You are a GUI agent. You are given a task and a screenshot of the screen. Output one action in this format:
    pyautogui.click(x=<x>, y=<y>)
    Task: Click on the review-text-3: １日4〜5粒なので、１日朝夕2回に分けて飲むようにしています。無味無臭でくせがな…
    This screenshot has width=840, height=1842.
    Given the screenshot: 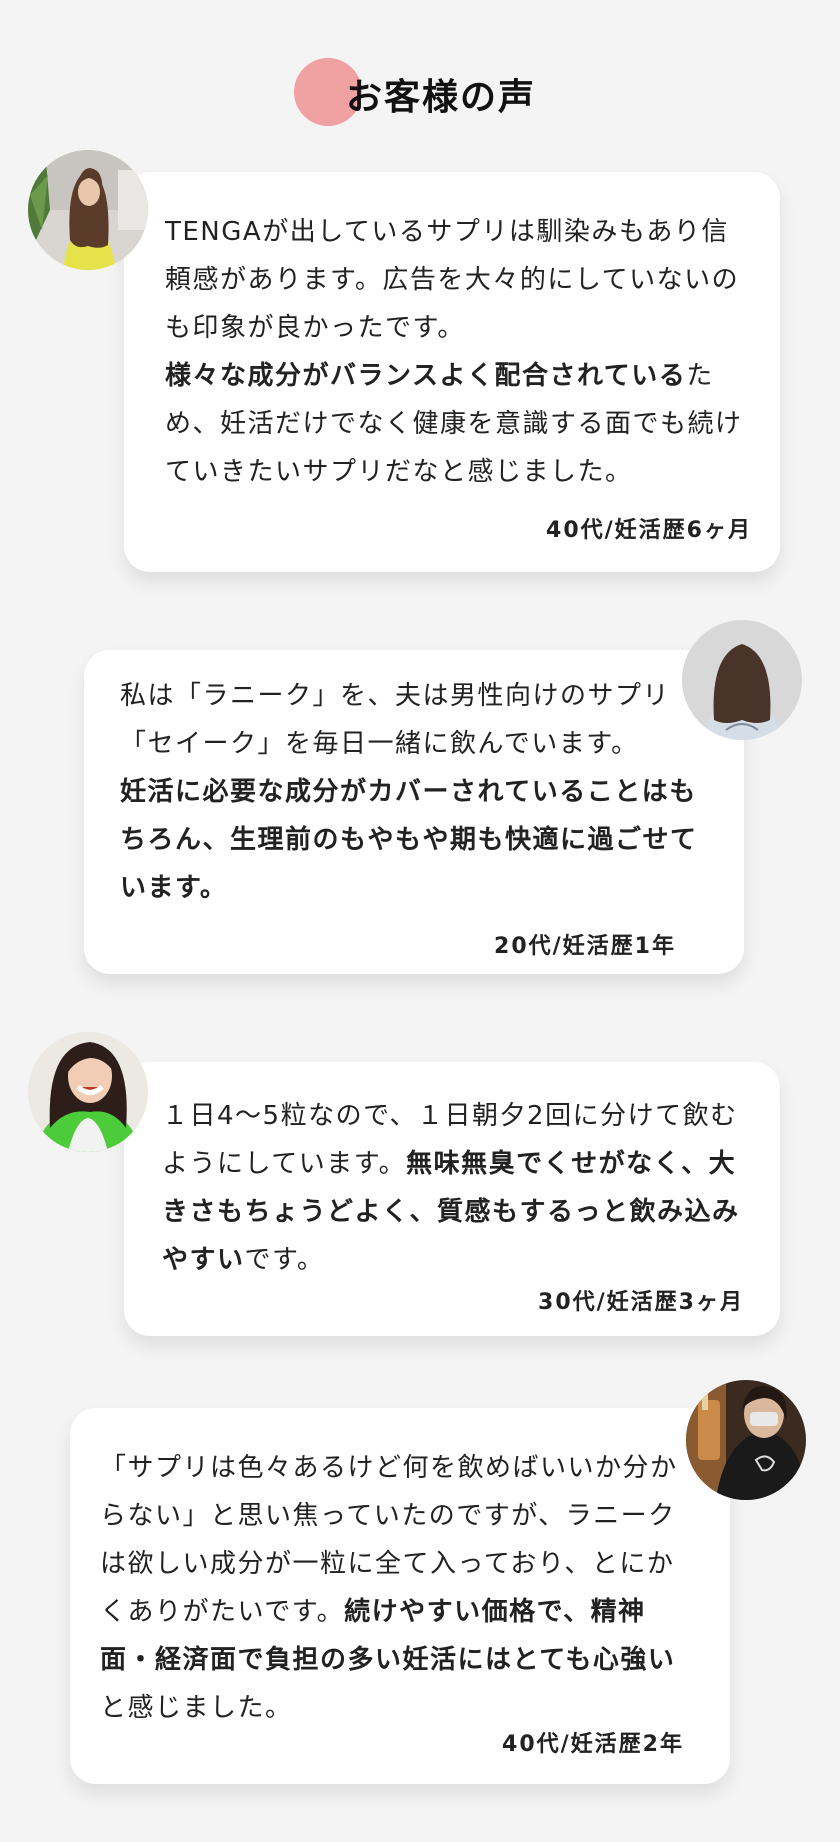 What is the action you would take?
    pyautogui.click(x=454, y=1188)
    